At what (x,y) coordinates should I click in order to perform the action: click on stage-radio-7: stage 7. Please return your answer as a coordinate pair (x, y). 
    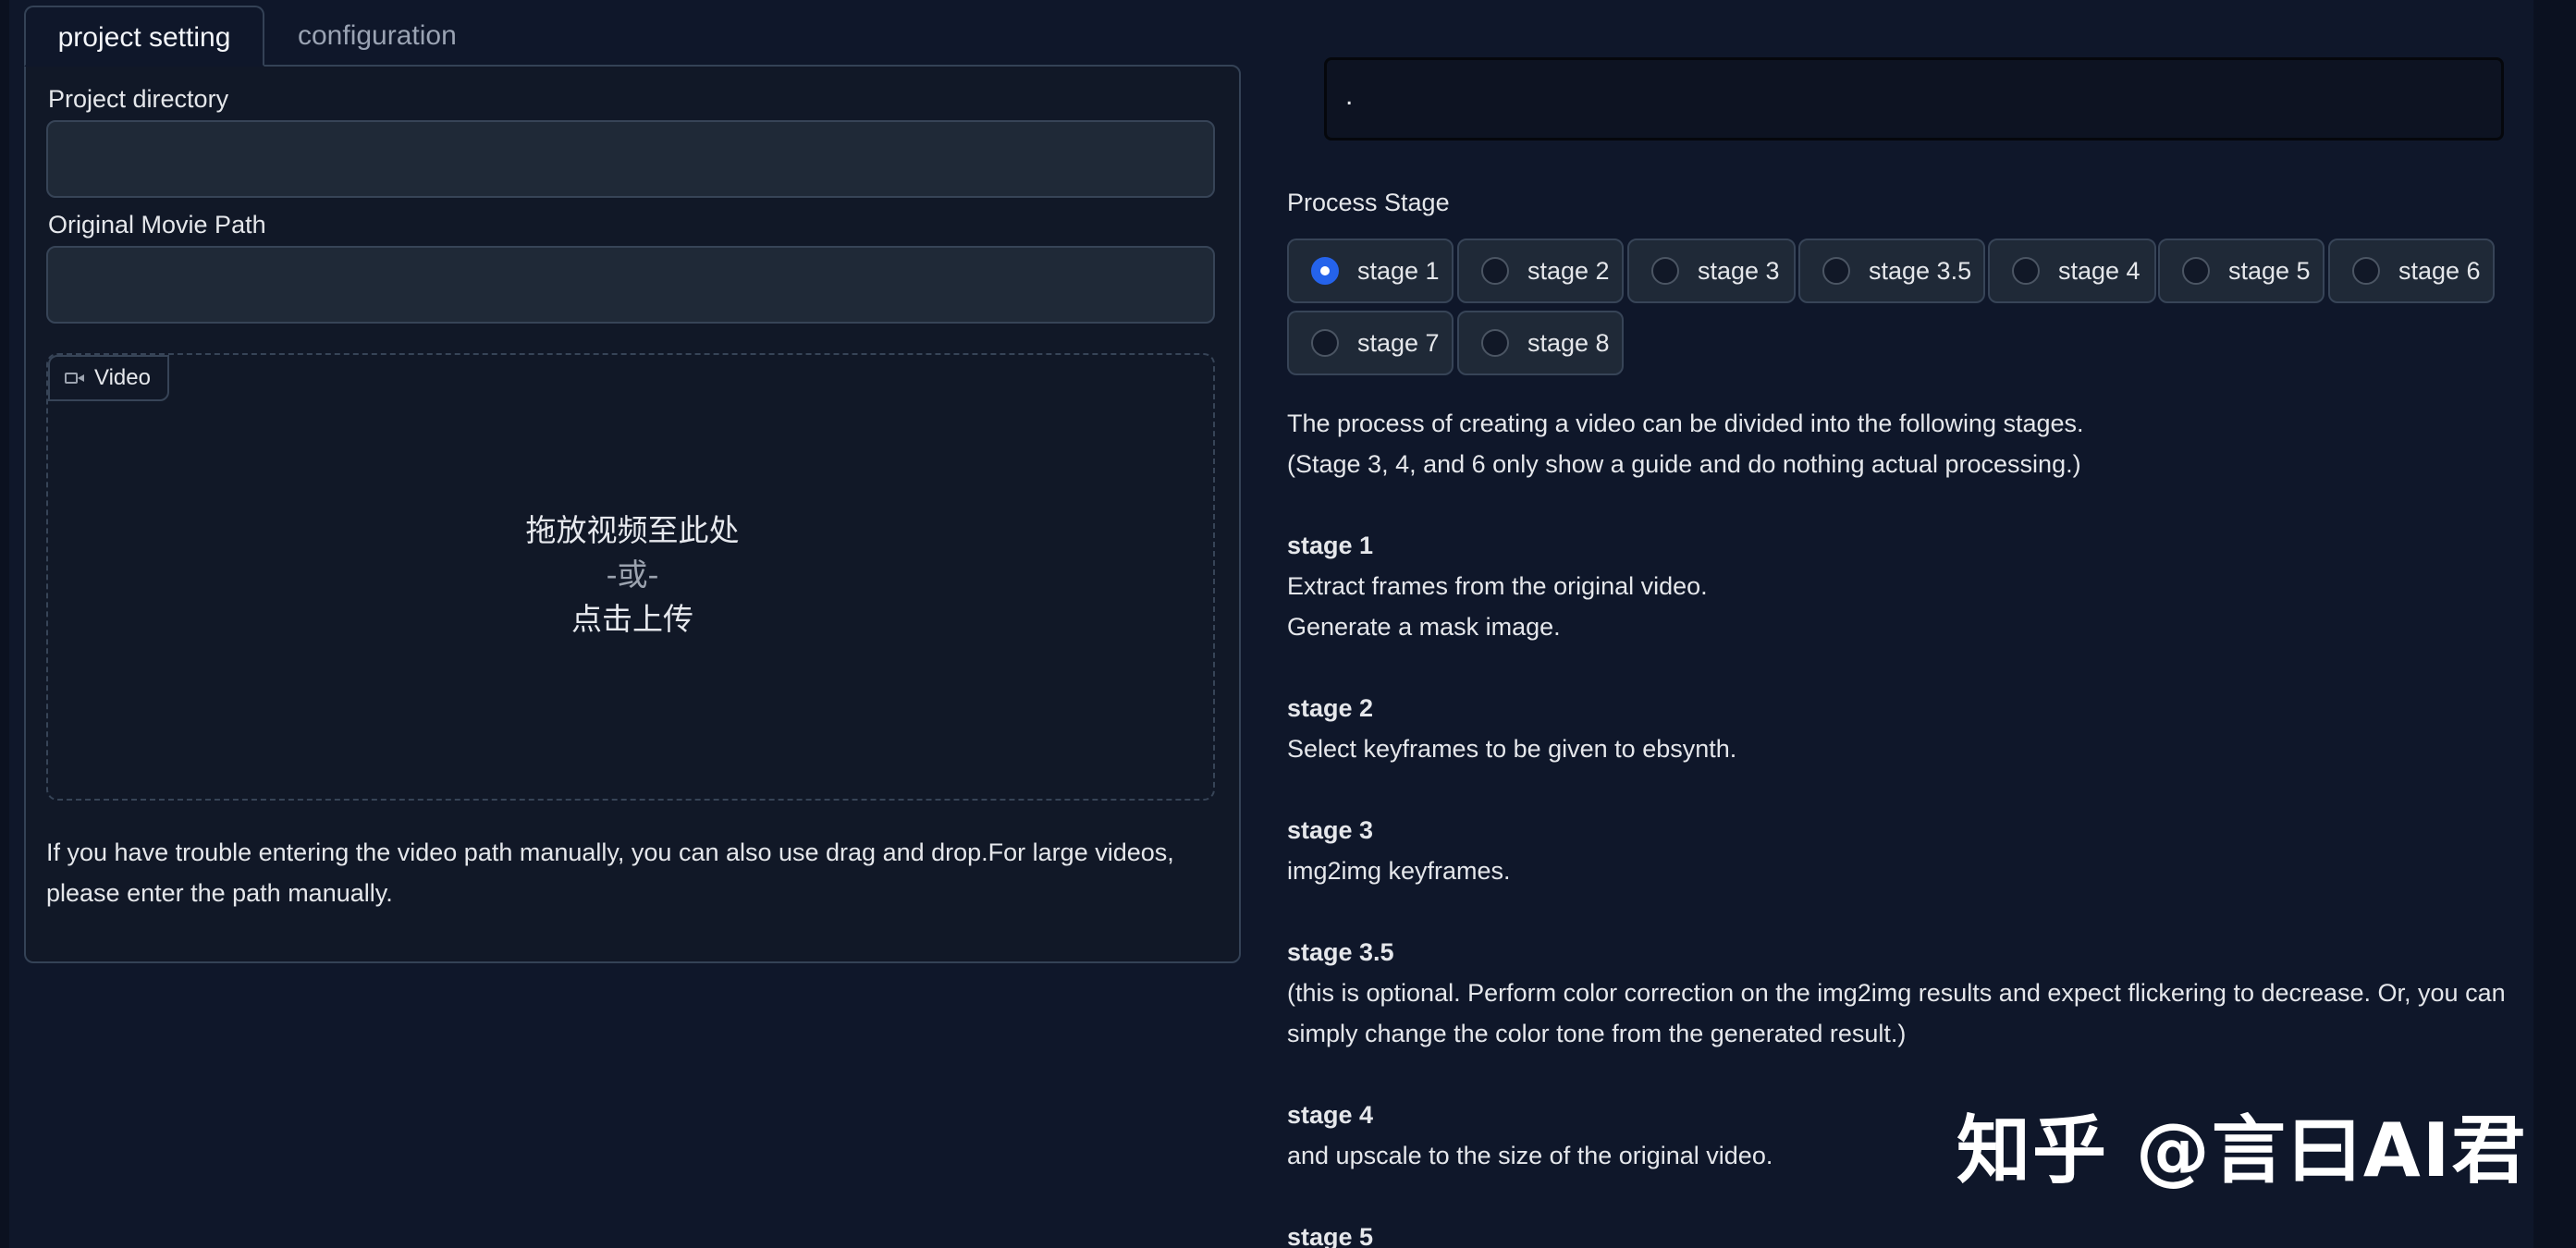
    Looking at the image, I should click on (1371, 343).